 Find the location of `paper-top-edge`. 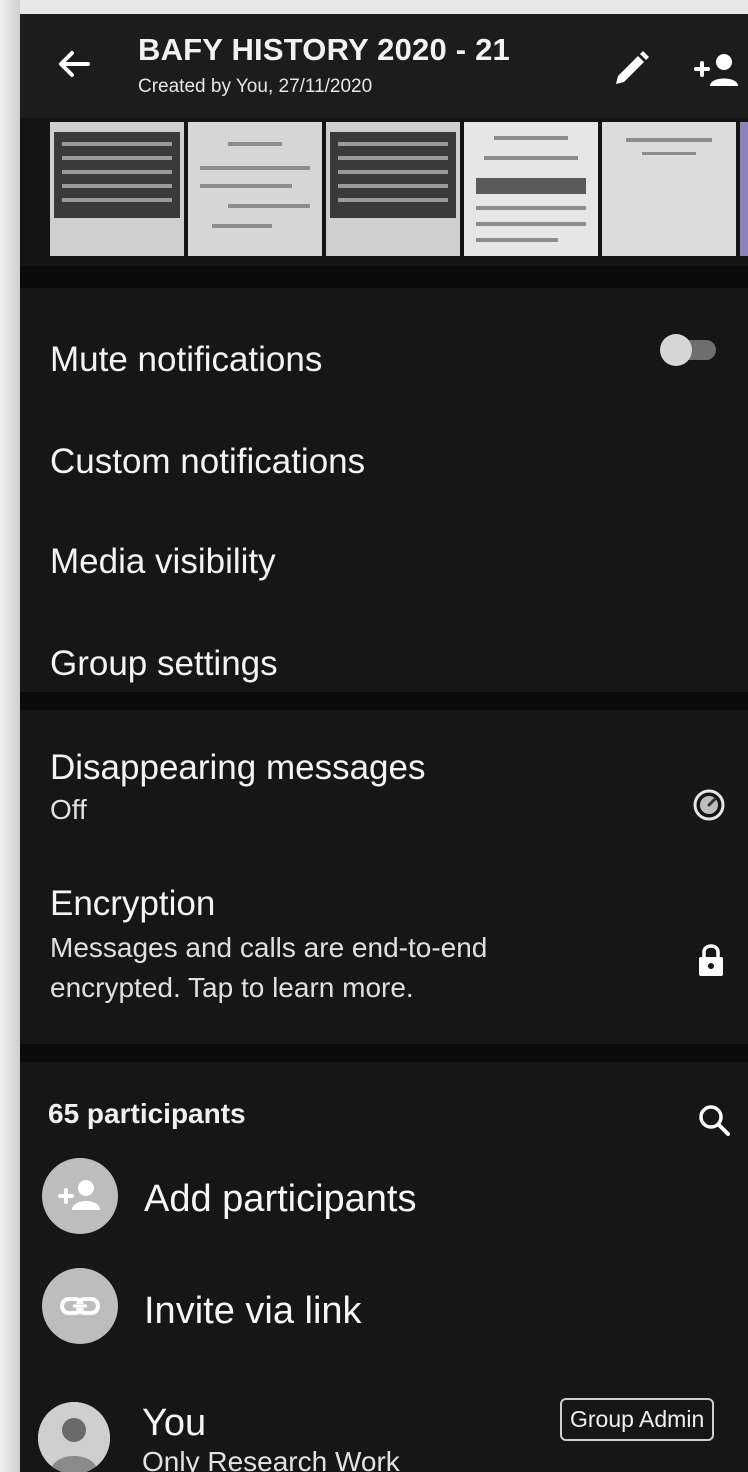

paper-top-edge is located at coordinates (374, 7).